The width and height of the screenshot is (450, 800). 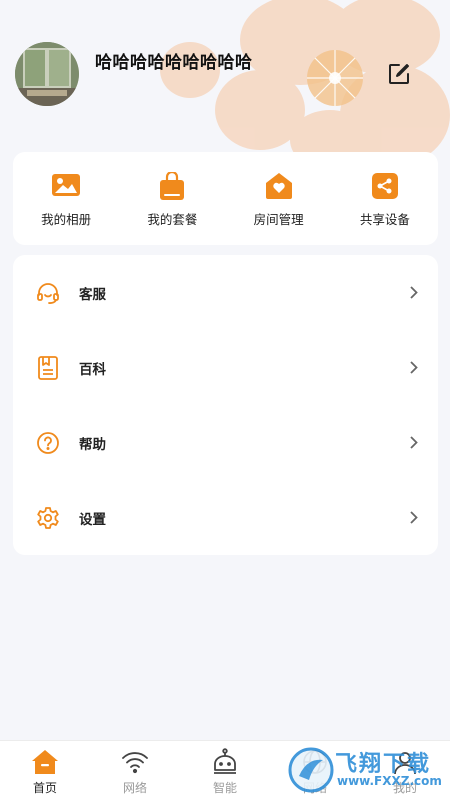 I want to click on menu-label: 百科, so click(x=92, y=369).